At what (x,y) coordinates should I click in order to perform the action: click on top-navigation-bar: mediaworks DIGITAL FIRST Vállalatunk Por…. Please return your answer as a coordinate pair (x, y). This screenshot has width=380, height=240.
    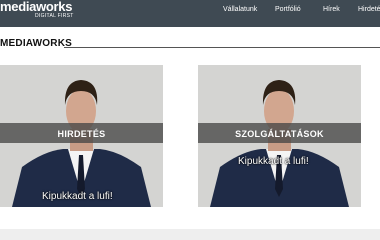
    Looking at the image, I should click on (190, 13).